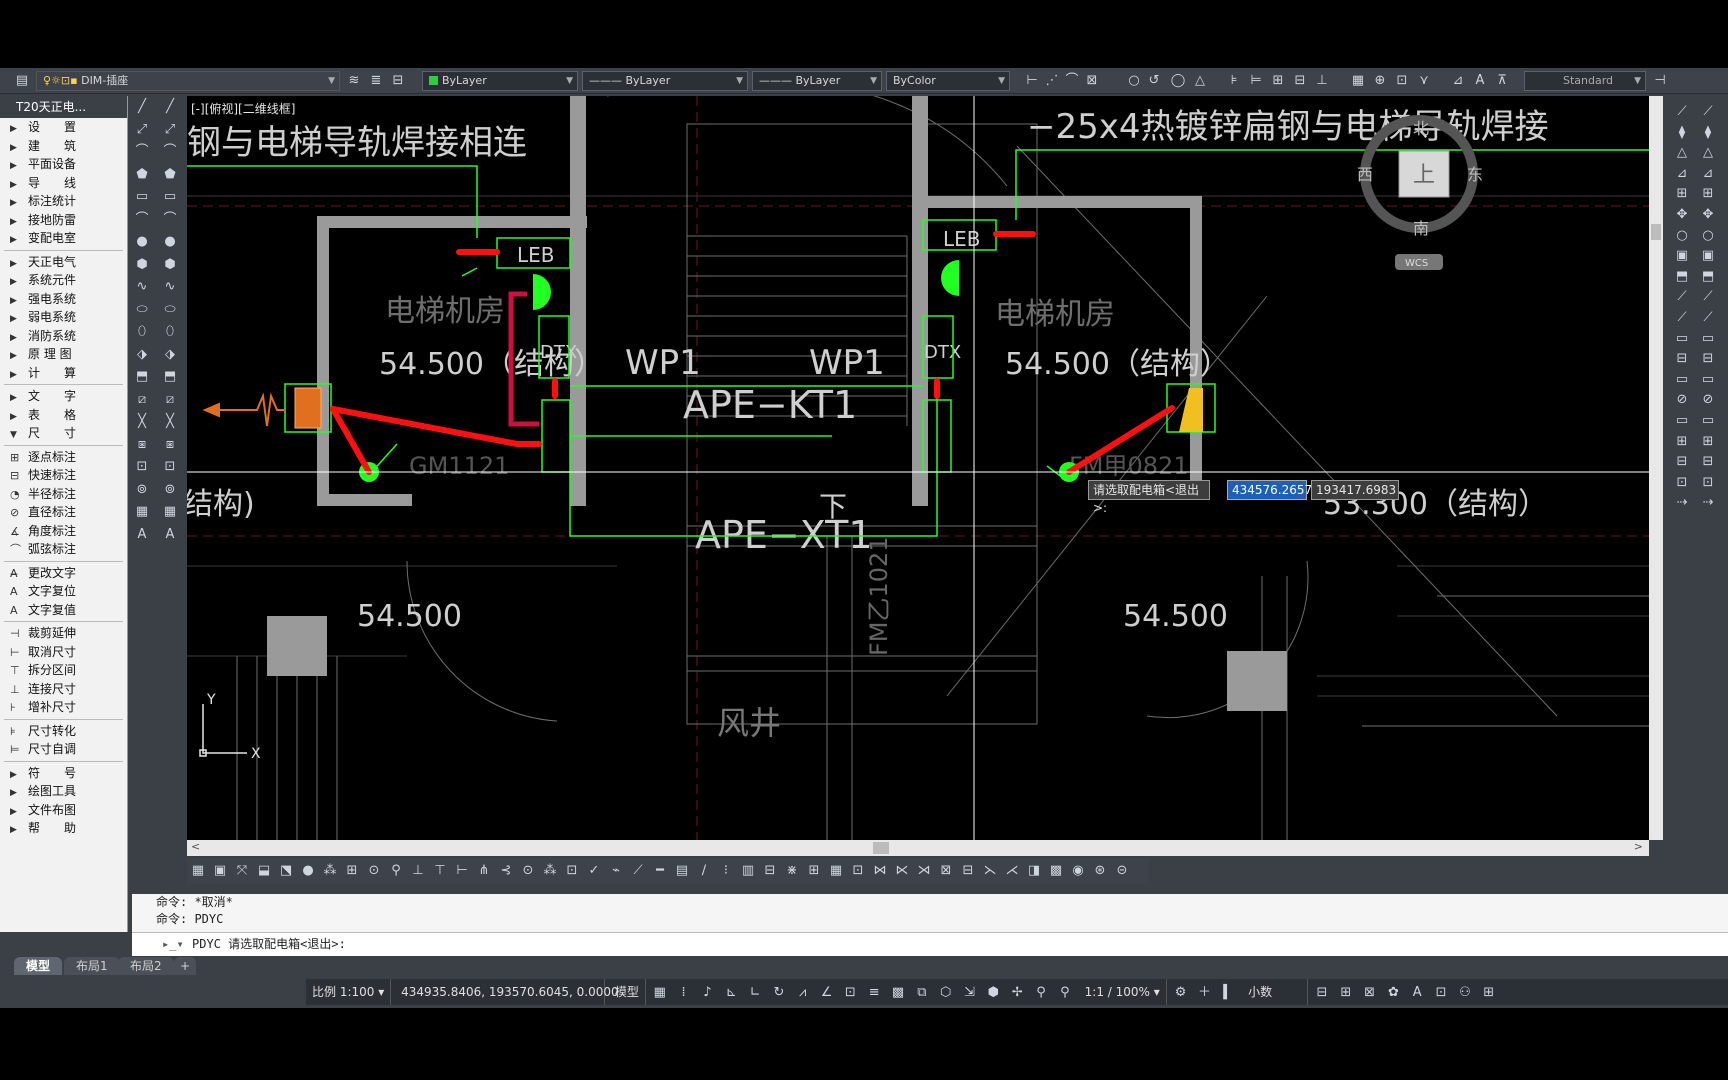 This screenshot has width=1728, height=1080. I want to click on dim-aligned-icon: ⋰, so click(1052, 81).